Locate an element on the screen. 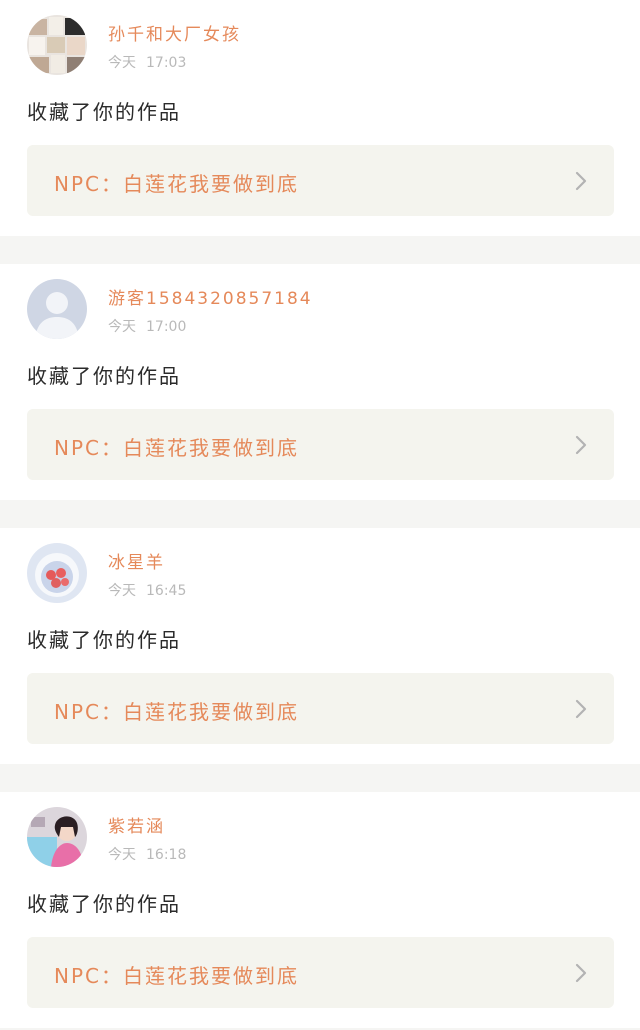  collage-avatar-icon is located at coordinates (57, 45).